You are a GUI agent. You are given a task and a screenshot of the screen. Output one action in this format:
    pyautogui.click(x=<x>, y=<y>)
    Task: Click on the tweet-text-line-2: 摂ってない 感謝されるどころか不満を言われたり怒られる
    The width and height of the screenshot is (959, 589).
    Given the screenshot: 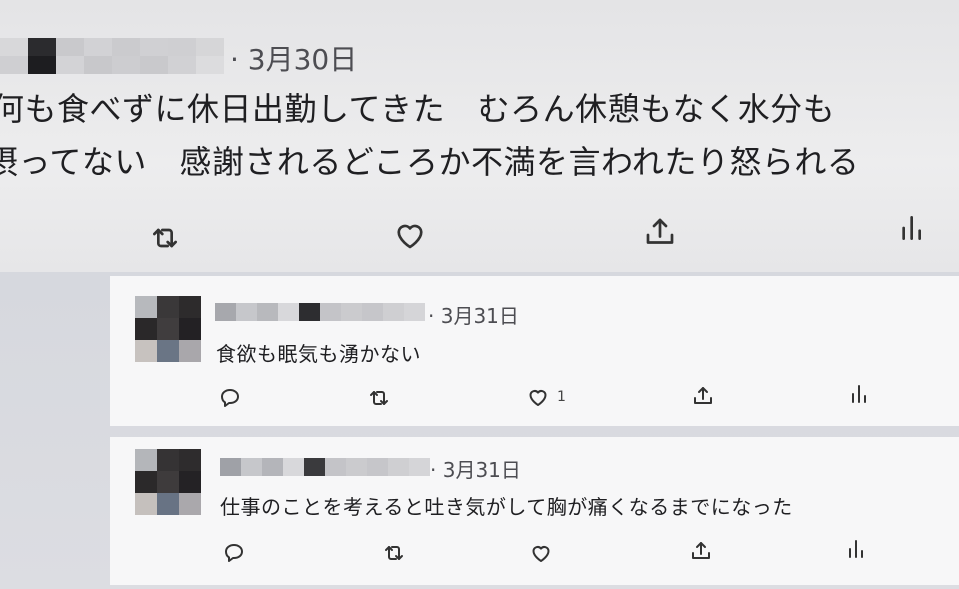 What is the action you would take?
    pyautogui.click(x=430, y=162)
    